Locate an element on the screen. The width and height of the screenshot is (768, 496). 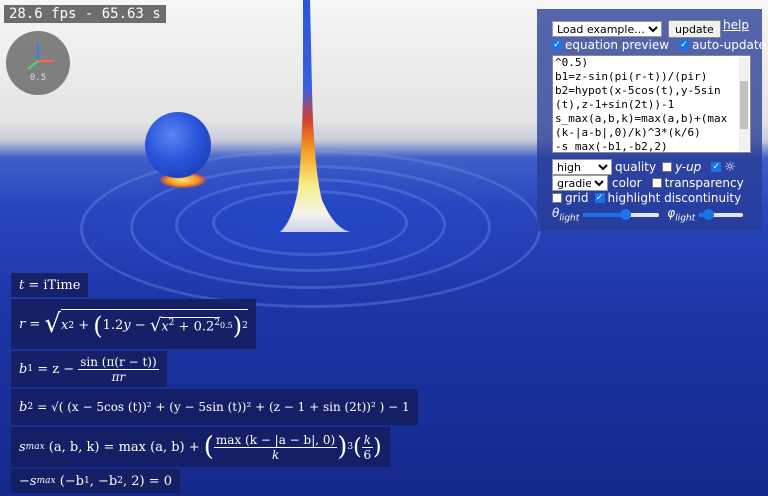
code-line: -s_max(-b1,-b2,2) is located at coordinates (611, 146).